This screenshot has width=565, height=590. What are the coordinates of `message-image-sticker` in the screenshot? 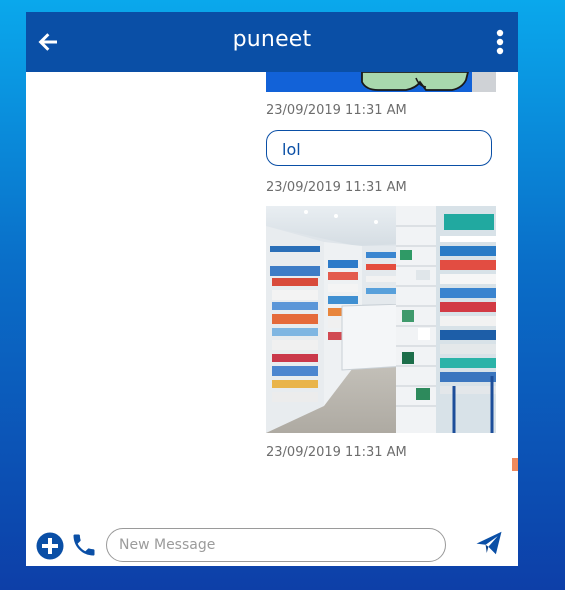 It's located at (381, 82).